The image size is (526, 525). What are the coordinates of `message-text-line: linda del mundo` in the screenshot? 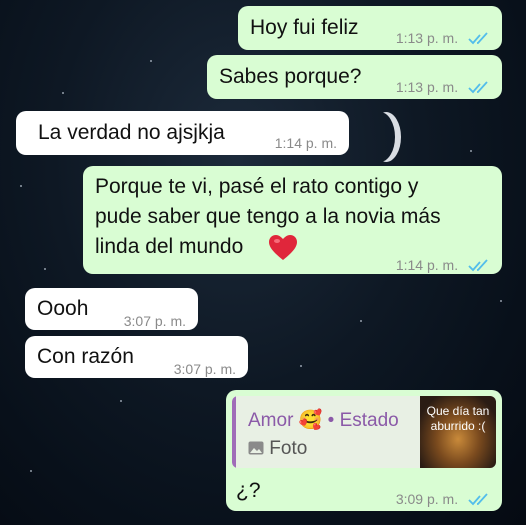 It's located at (169, 246).